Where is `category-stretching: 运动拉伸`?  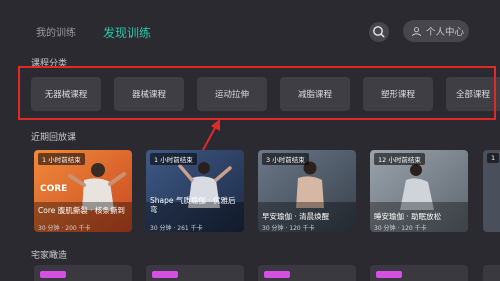 category-stretching: 运动拉伸 is located at coordinates (232, 94).